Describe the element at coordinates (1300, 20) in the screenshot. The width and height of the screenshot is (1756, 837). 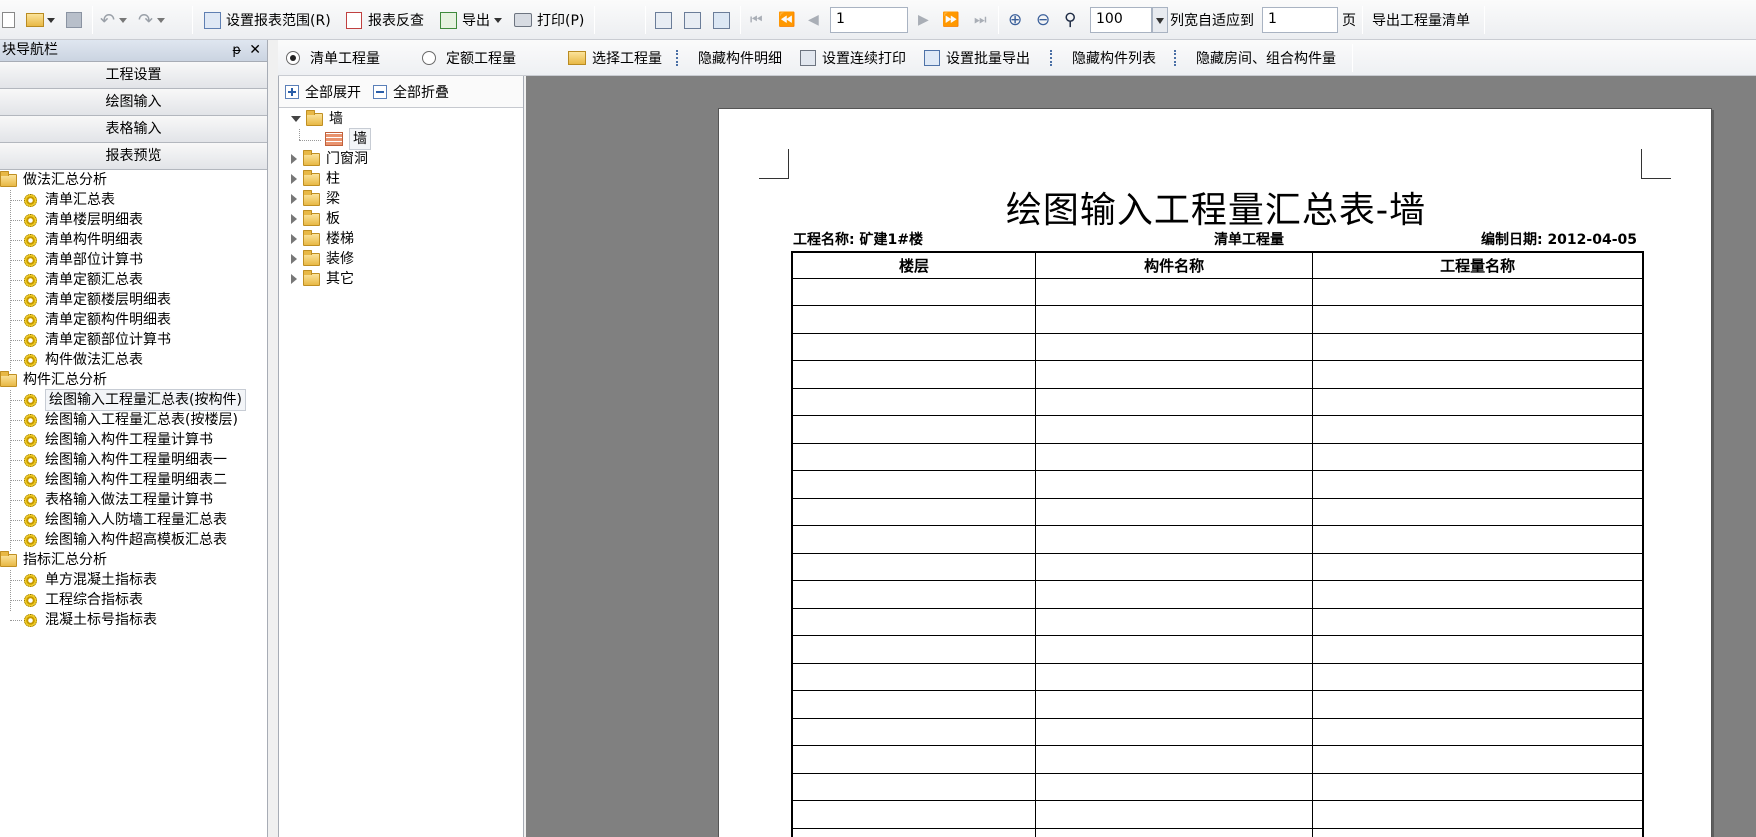
I see `fit-pages-input: 1` at that location.